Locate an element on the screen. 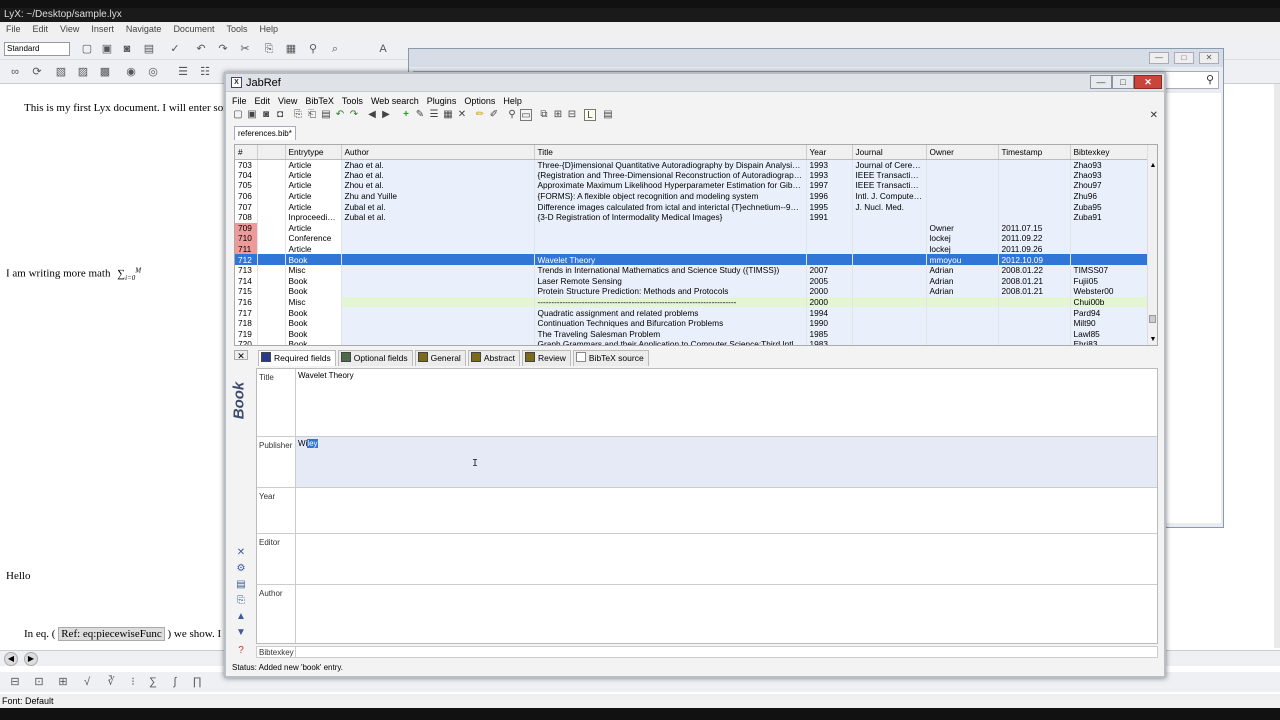 The height and width of the screenshot is (720, 1280). paste-icon: ▤ is located at coordinates (326, 115).